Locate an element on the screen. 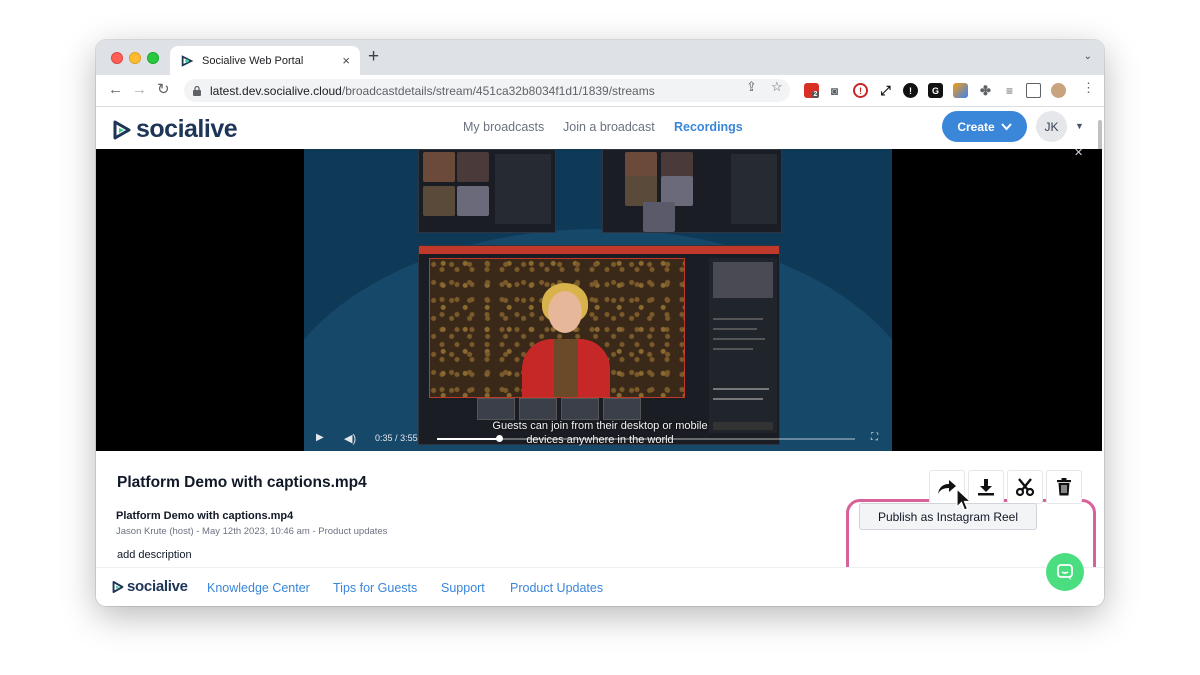  tab-title: Socialive Web Portal is located at coordinates (253, 60).